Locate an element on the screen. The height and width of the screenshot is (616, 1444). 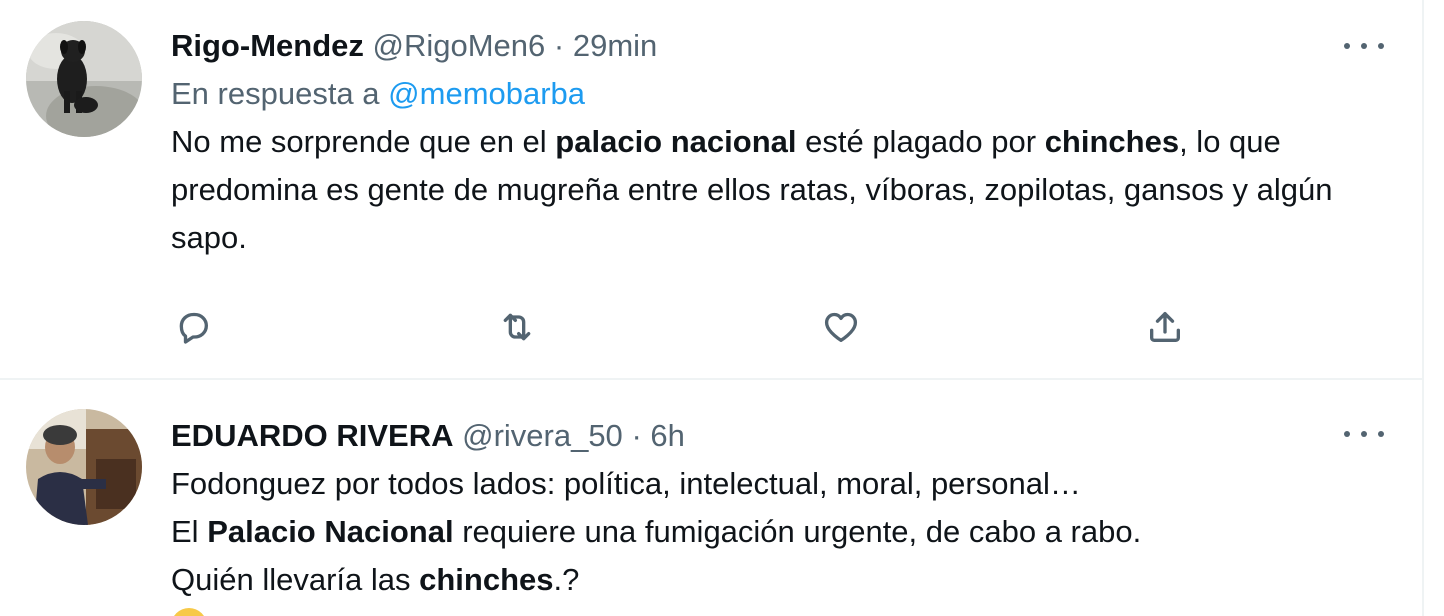
text-run: No me sorprende que en el is located at coordinates (363, 141).